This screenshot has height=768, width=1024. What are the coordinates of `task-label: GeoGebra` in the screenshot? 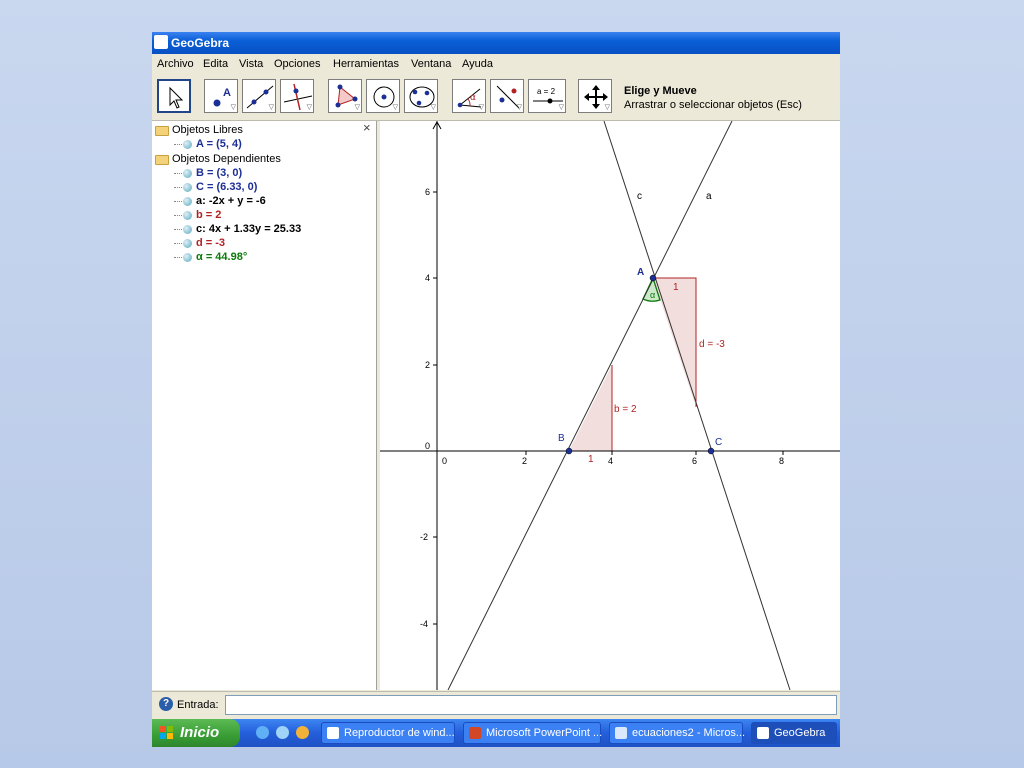 It's located at (800, 733).